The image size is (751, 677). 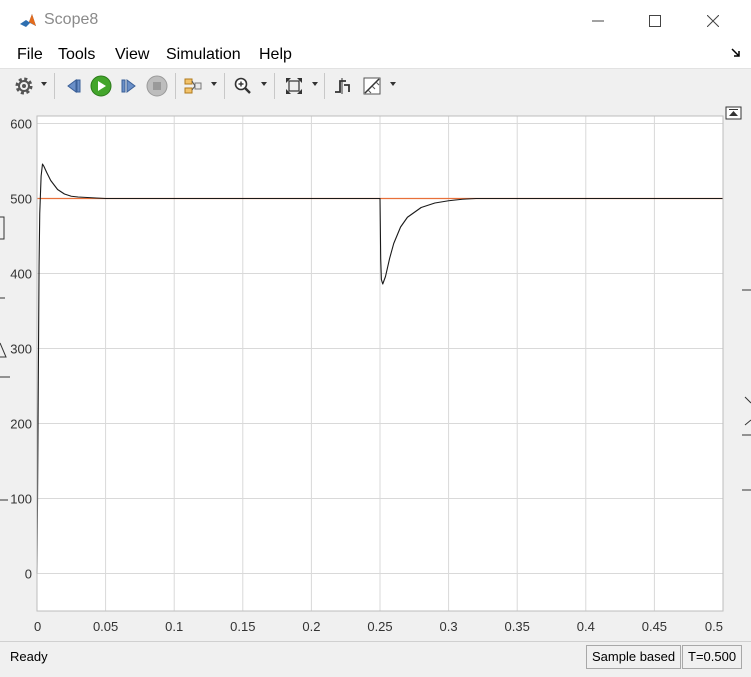 I want to click on stop-button, so click(x=157, y=86).